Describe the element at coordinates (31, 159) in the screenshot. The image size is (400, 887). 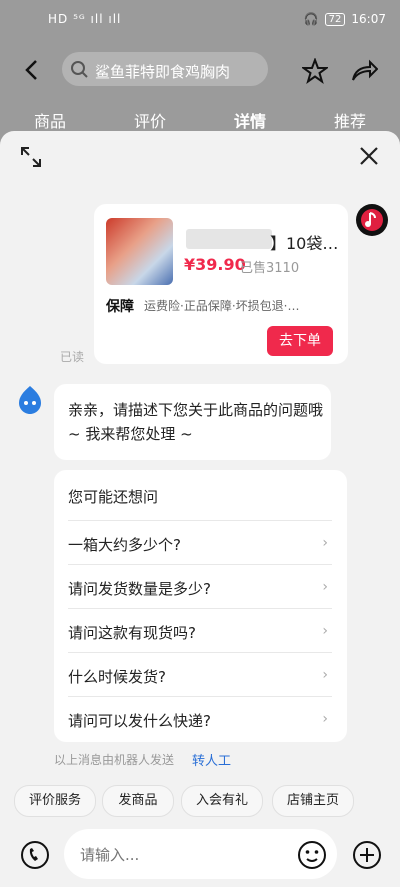
I see `expand-icon` at that location.